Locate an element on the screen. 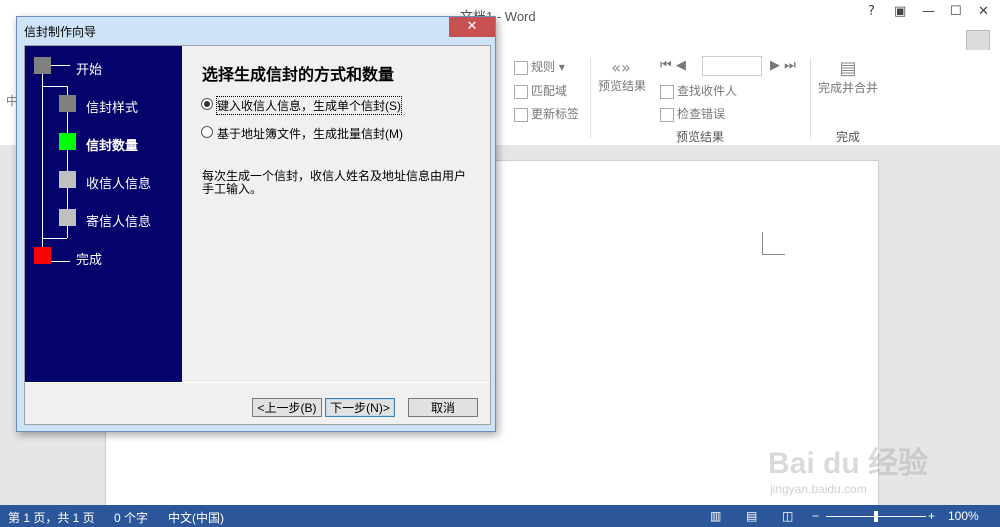  language-indicator: 中文(中国) is located at coordinates (196, 517).